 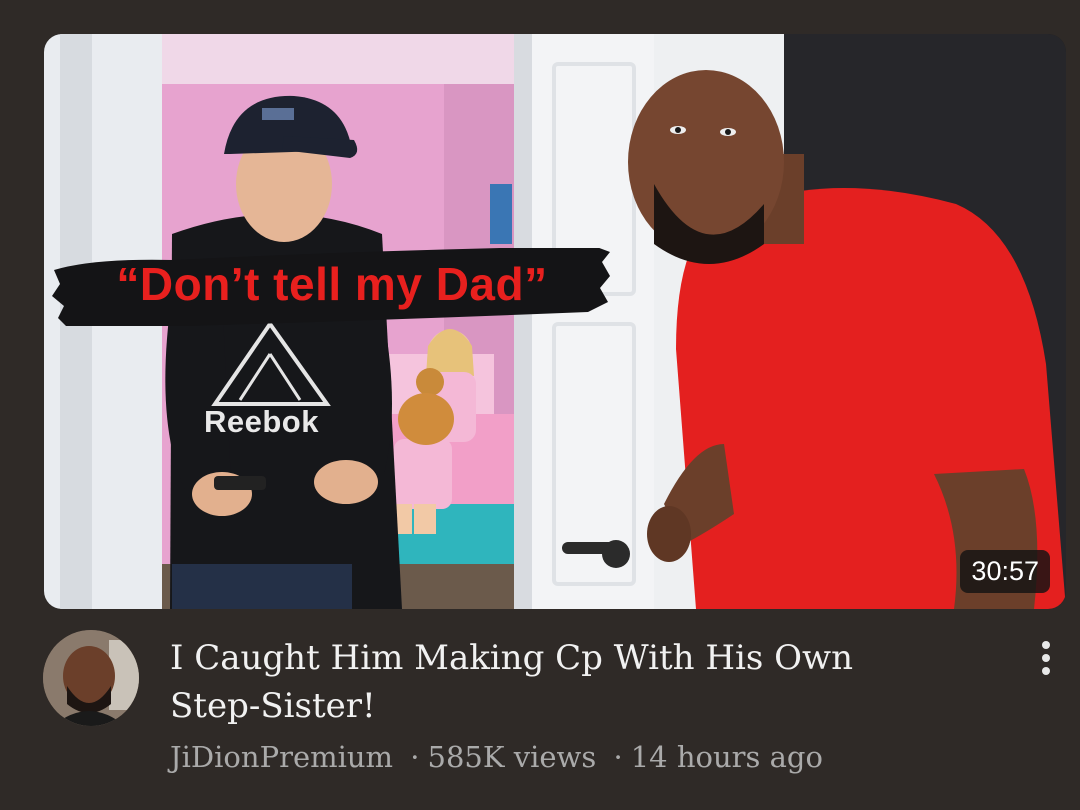 I want to click on upload-age: 14 hours ago, so click(x=726, y=757).